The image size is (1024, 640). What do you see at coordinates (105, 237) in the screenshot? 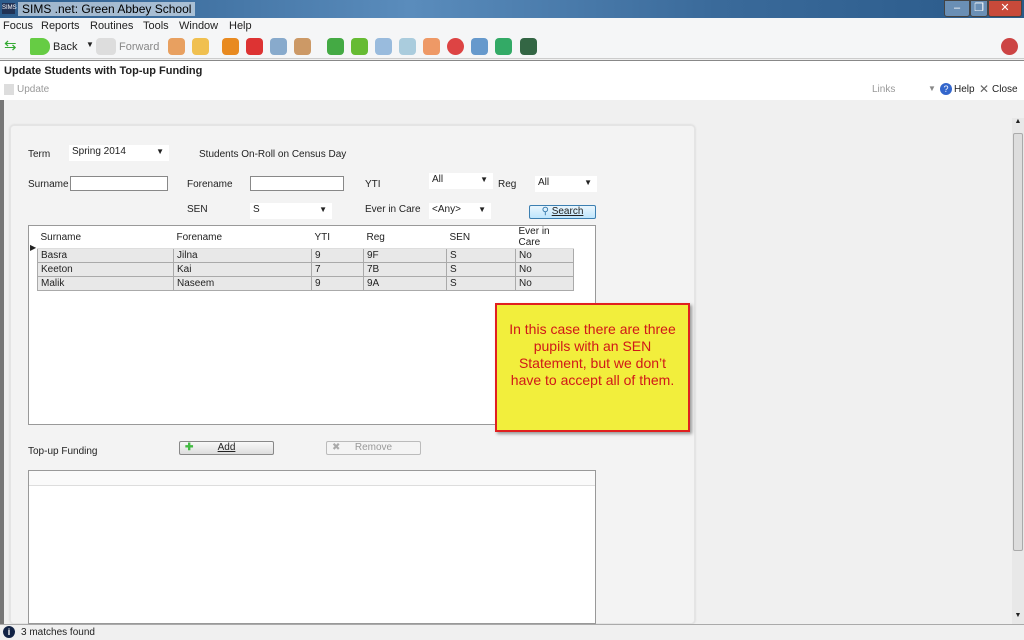
I see `col-surname: Surname` at bounding box center [105, 237].